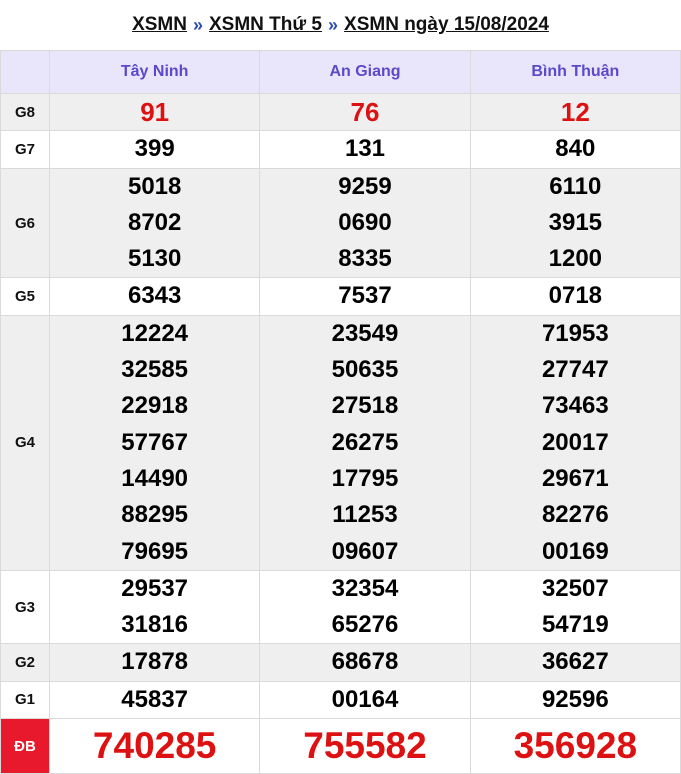 Image resolution: width=681 pixels, height=774 pixels. I want to click on prize-cell: 92596, so click(575, 700).